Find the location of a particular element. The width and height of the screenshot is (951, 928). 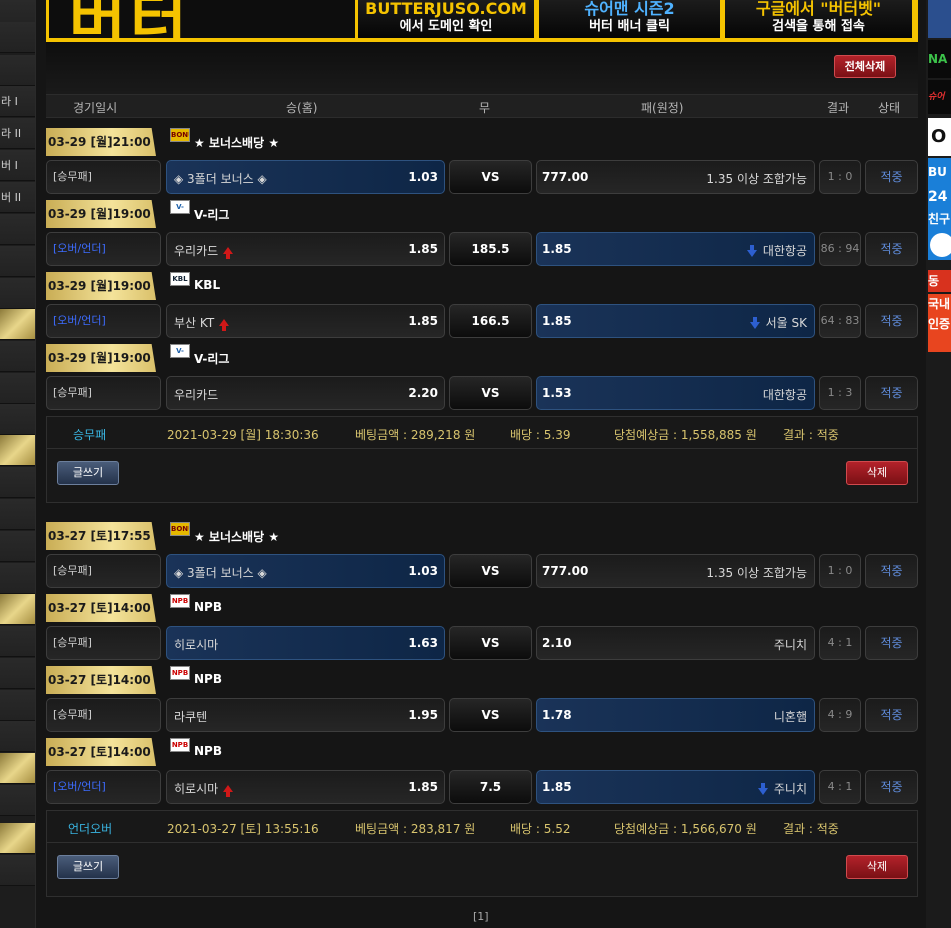

home-team: 우리카드 is located at coordinates (196, 251).